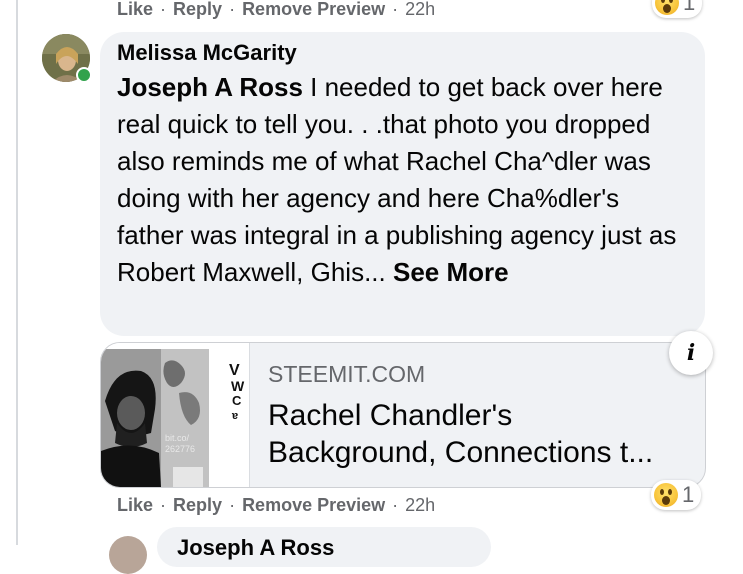 The width and height of the screenshot is (743, 574). Describe the element at coordinates (234, 416) in the screenshot. I see `svg-text: ɐ` at that location.